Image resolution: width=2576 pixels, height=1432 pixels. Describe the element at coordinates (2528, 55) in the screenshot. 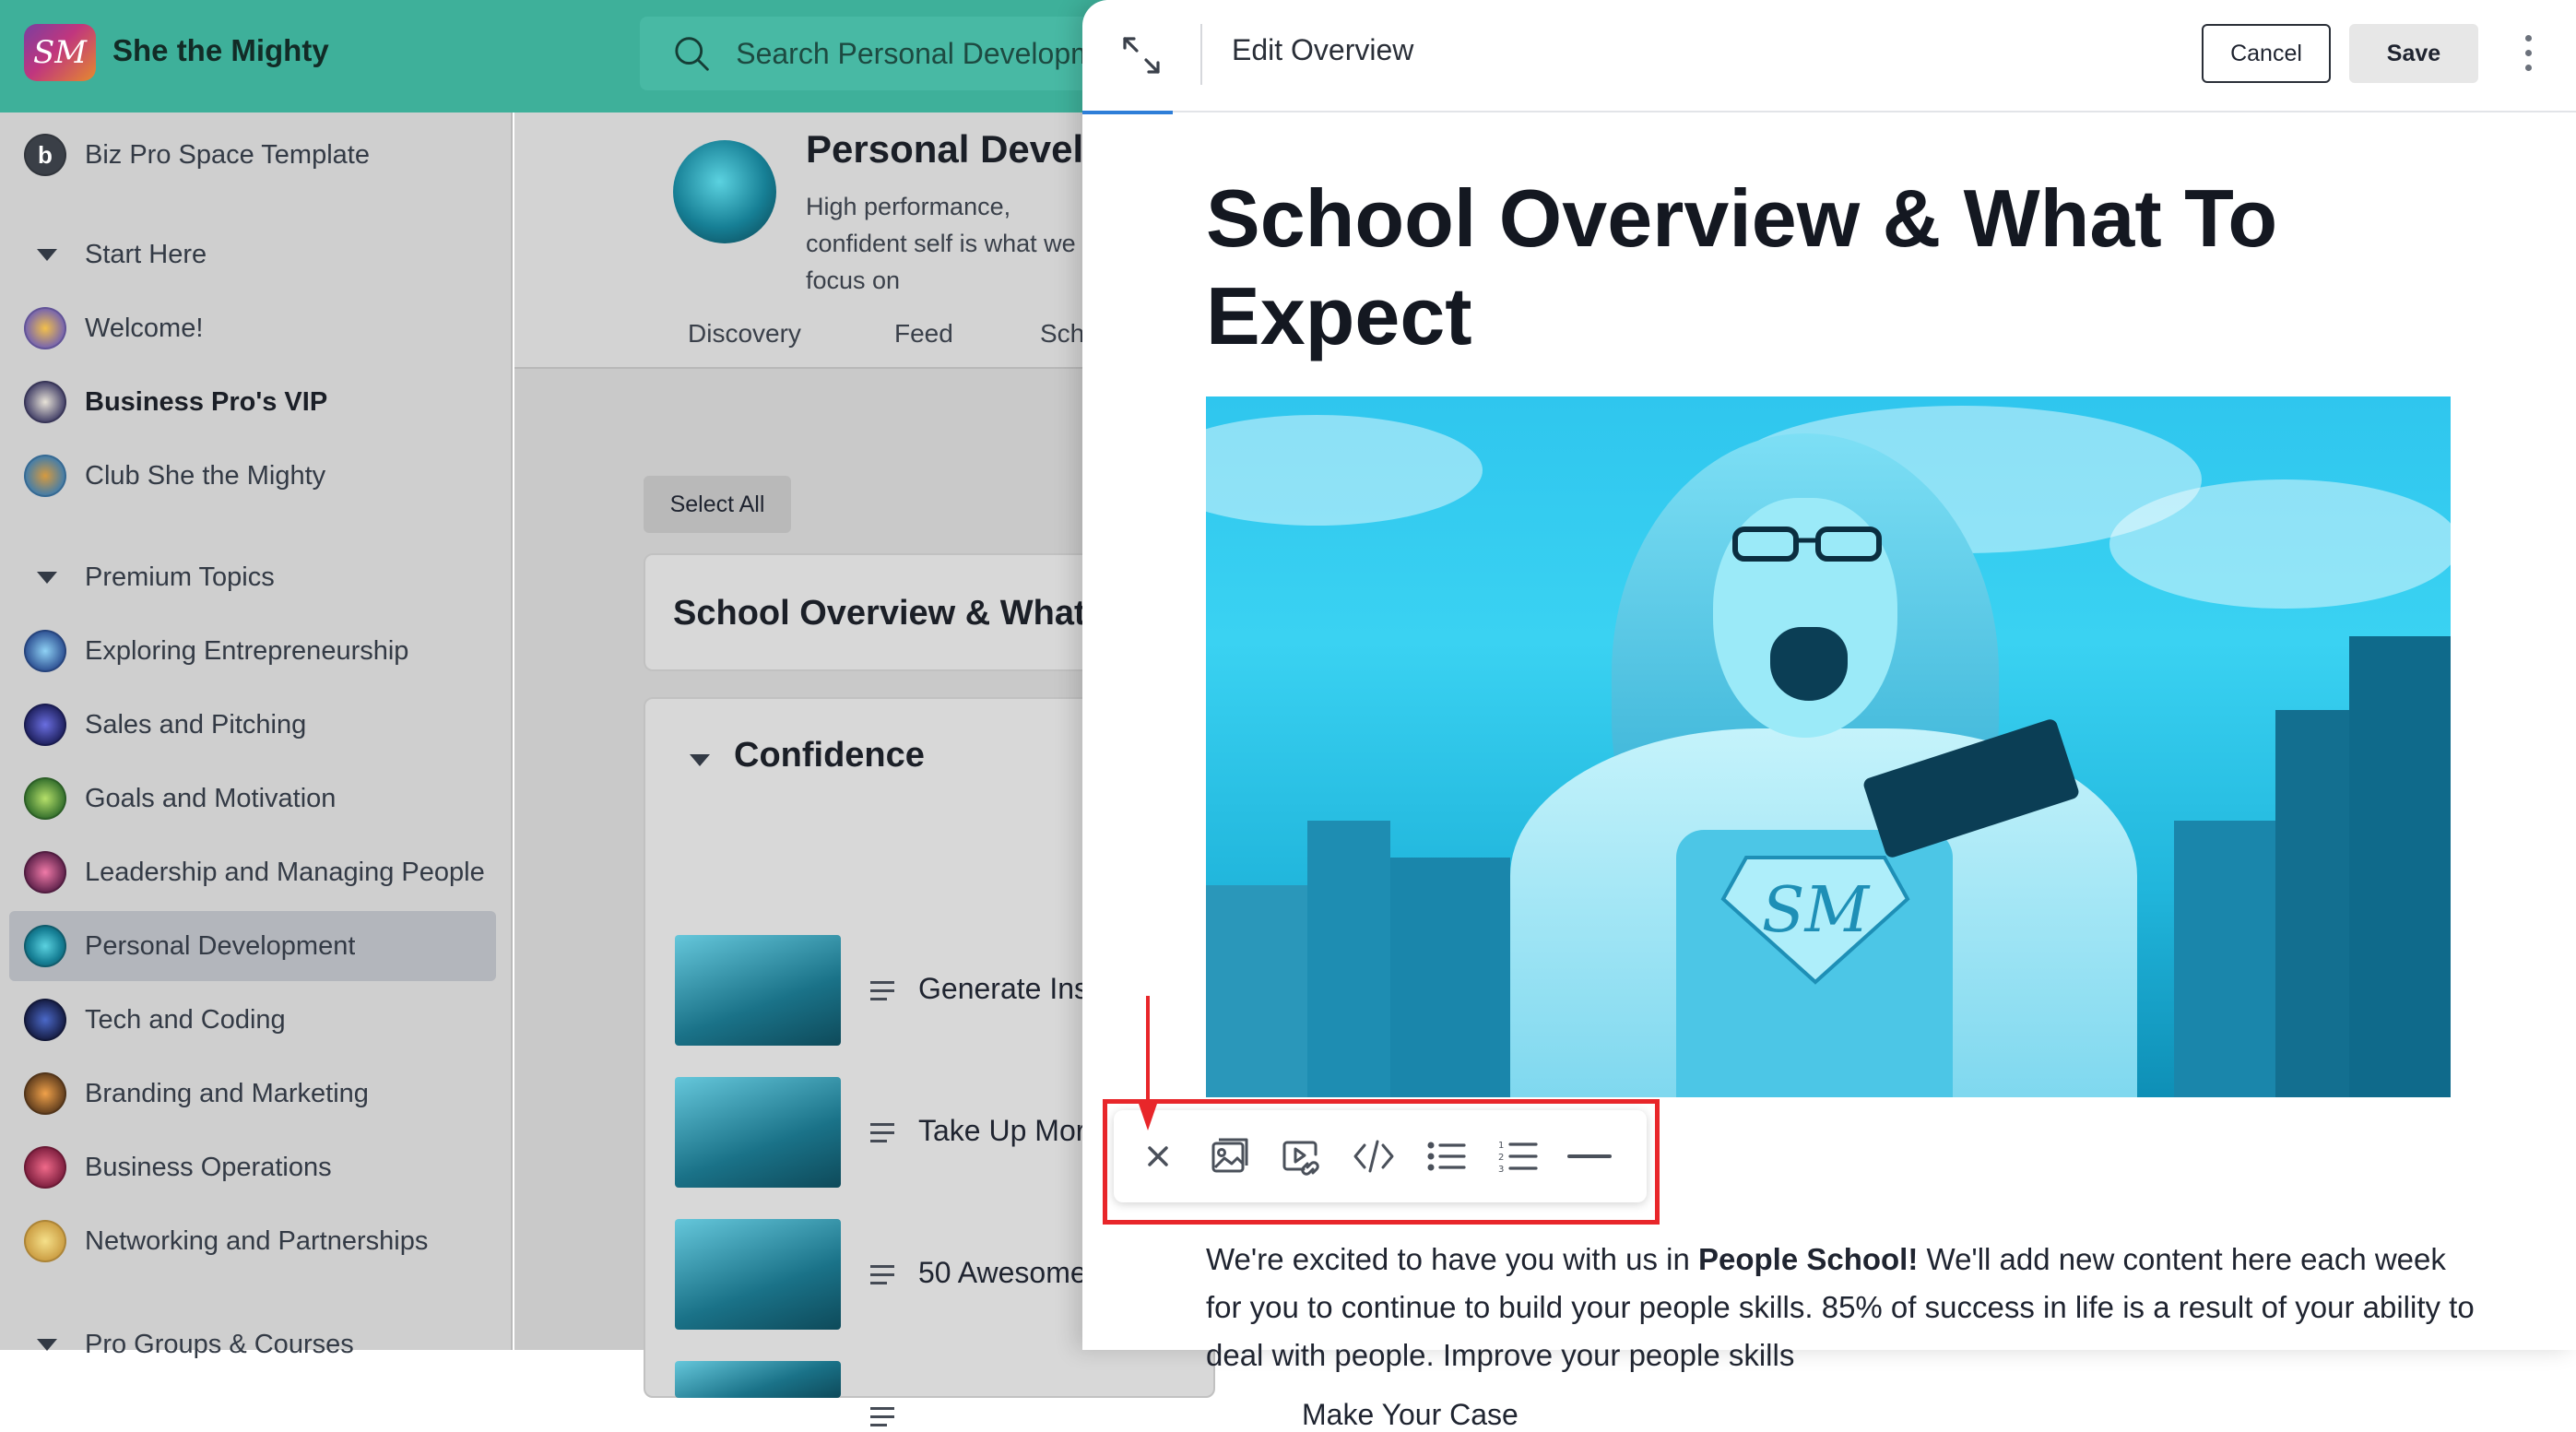

I see `more-options-icon` at that location.